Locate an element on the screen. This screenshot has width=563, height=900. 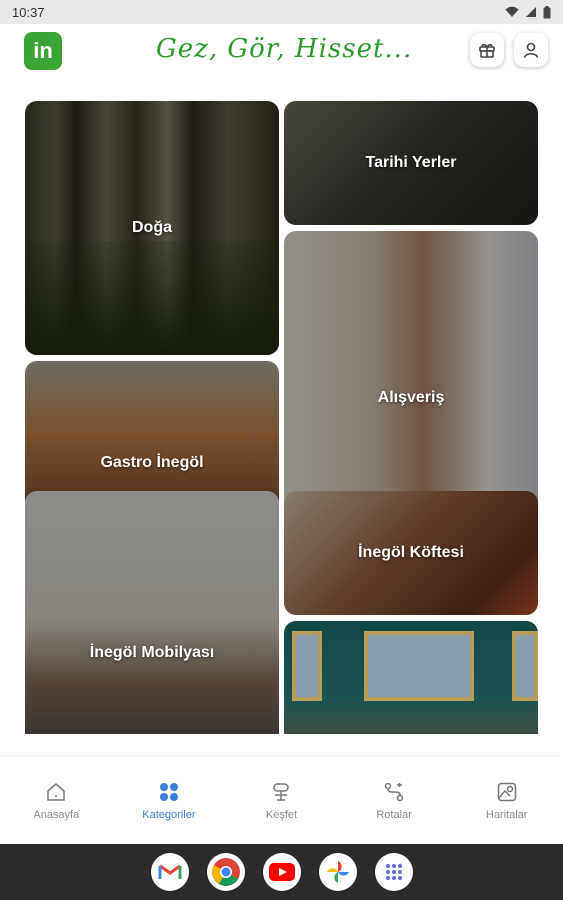
nav-label: Keşfet is located at coordinates (281, 814).